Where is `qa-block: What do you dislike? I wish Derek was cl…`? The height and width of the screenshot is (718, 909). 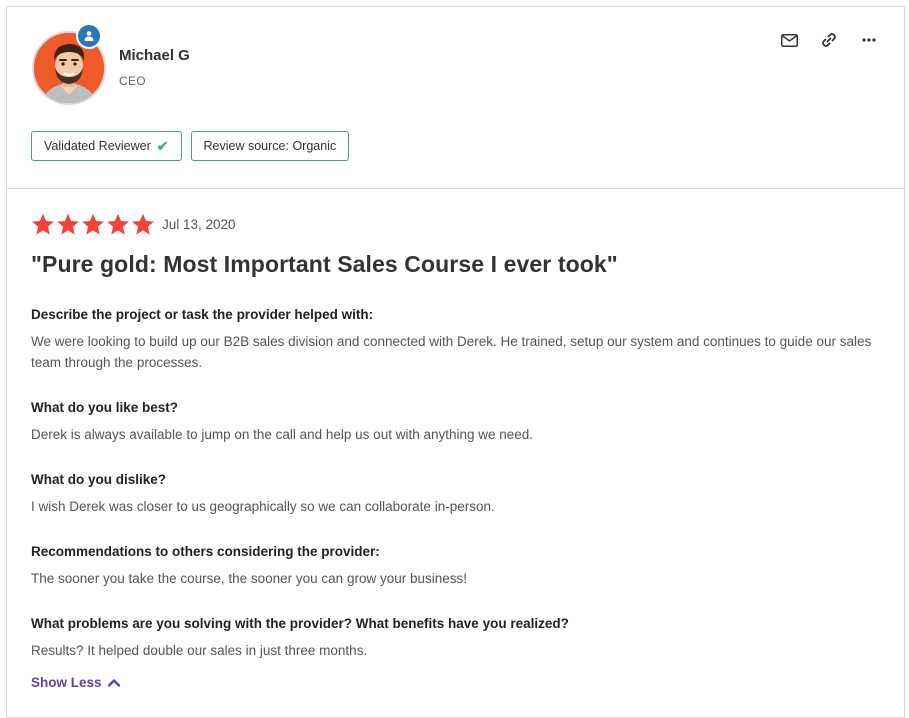 qa-block: What do you dislike? I wish Derek was cl… is located at coordinates (453, 494).